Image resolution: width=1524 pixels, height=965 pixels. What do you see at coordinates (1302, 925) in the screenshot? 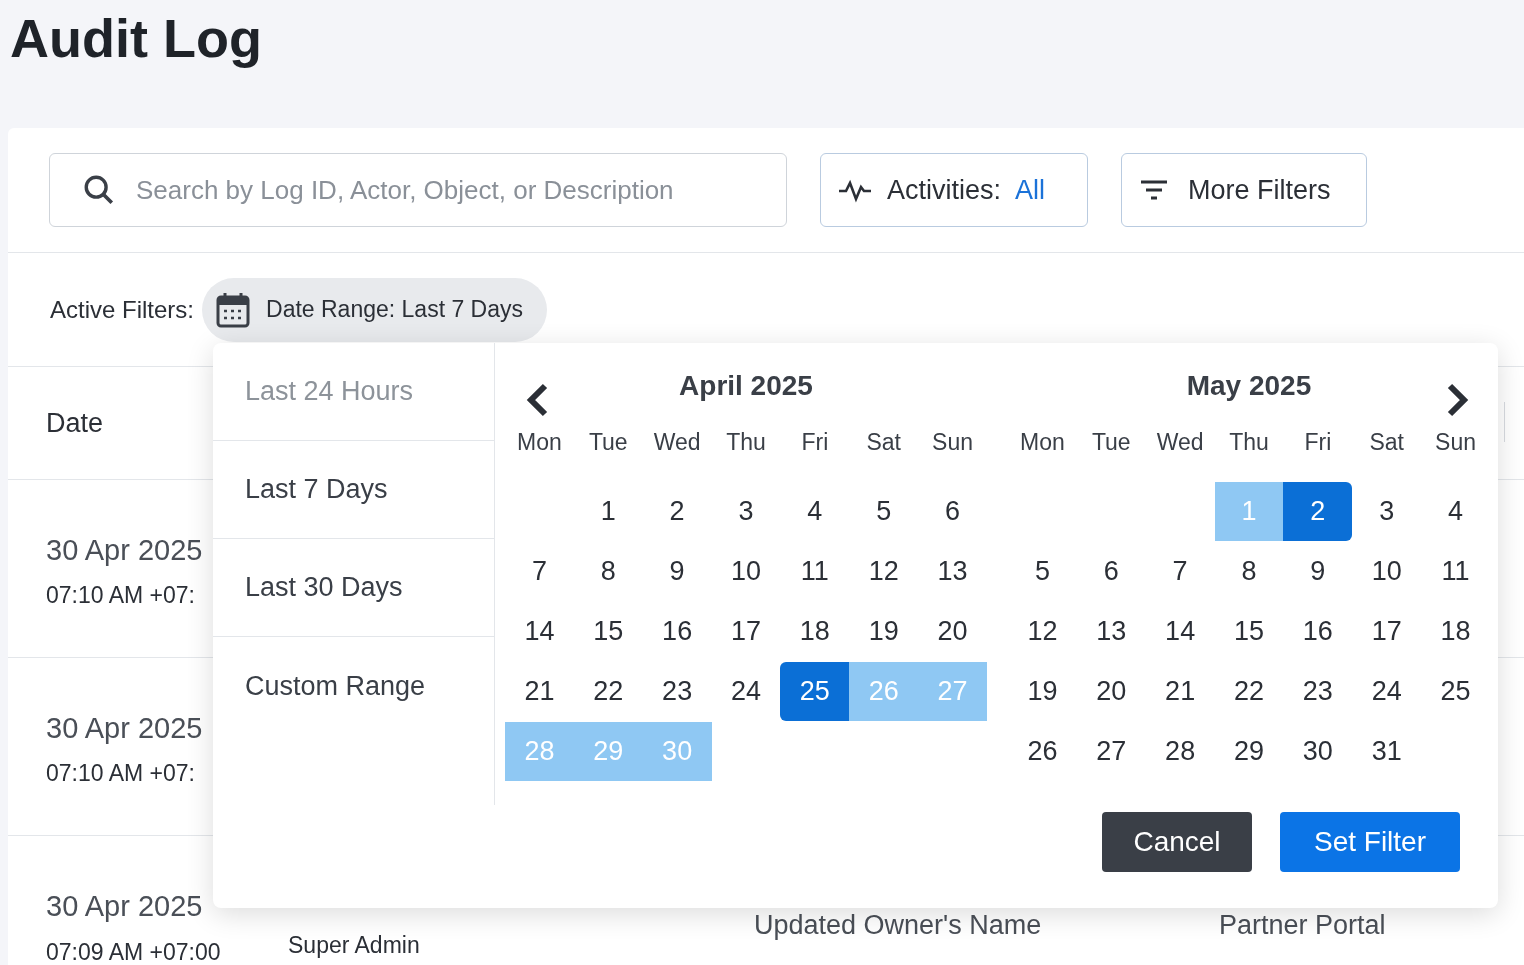
I see `log-source: Partner Portal` at bounding box center [1302, 925].